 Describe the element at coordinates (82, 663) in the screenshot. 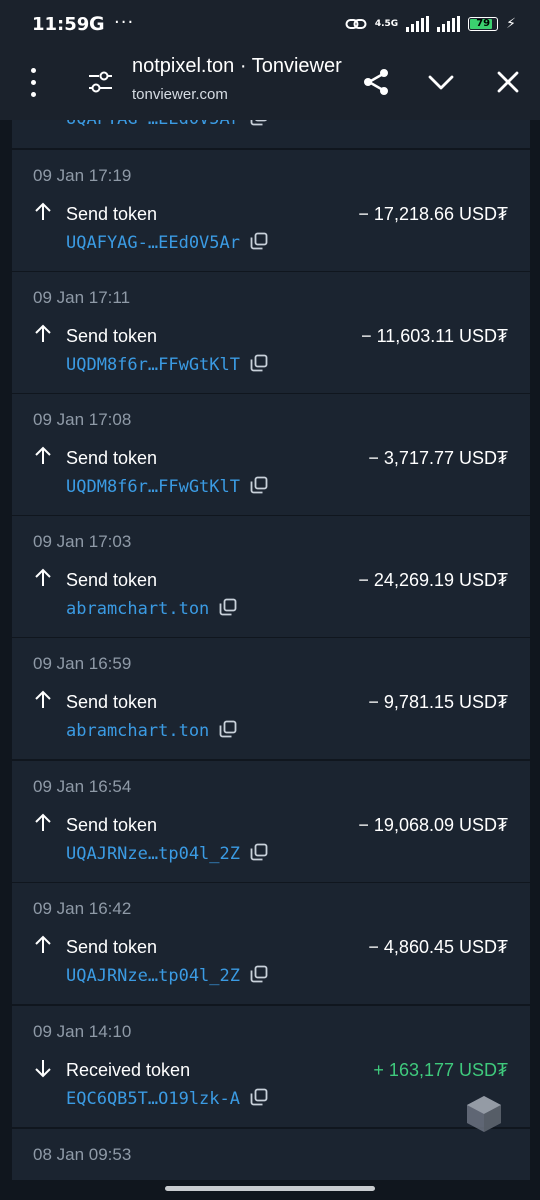

I see `transaction-date: 09 Jan 16:59` at that location.